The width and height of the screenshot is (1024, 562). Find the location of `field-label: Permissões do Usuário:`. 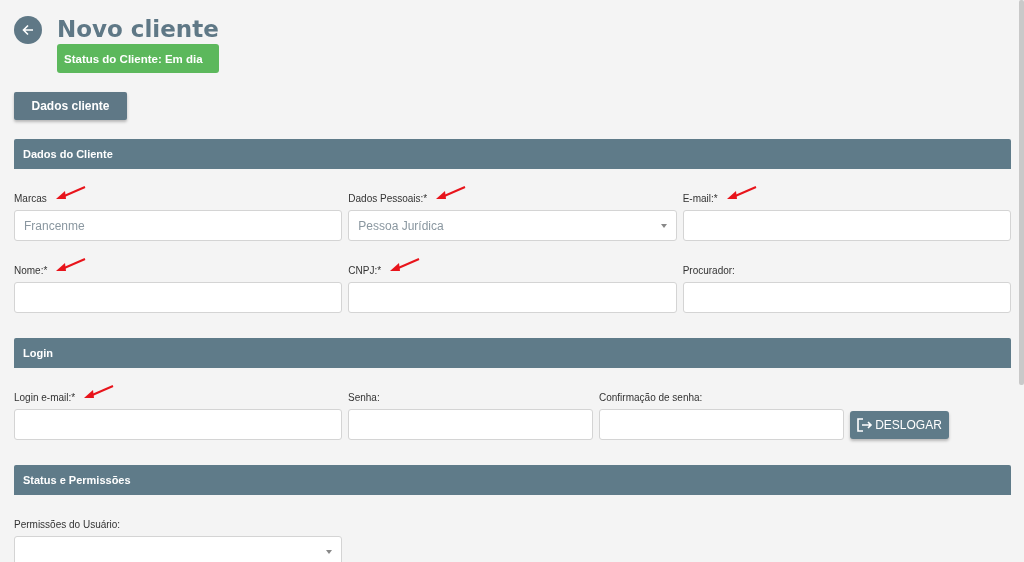

field-label: Permissões do Usuário: is located at coordinates (67, 524).